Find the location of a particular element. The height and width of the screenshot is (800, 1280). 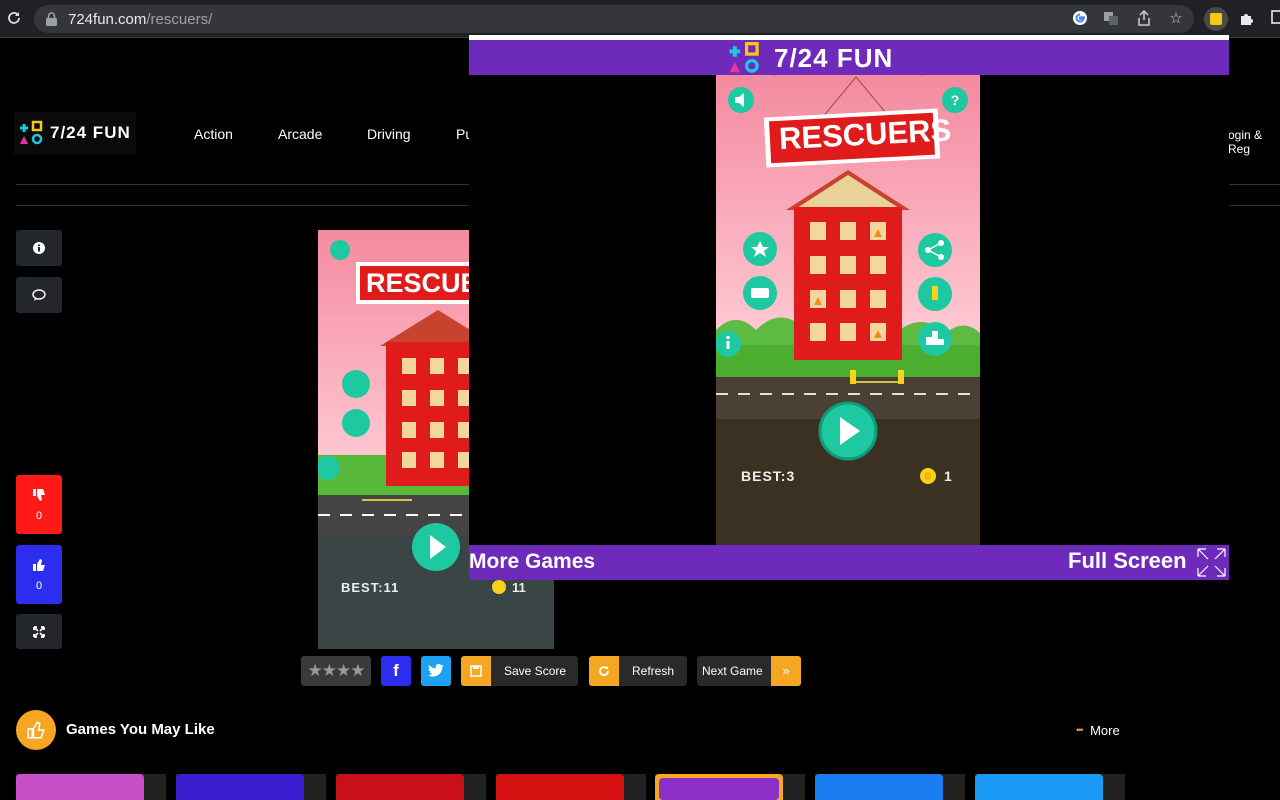

like-button: 0 is located at coordinates (39, 574).